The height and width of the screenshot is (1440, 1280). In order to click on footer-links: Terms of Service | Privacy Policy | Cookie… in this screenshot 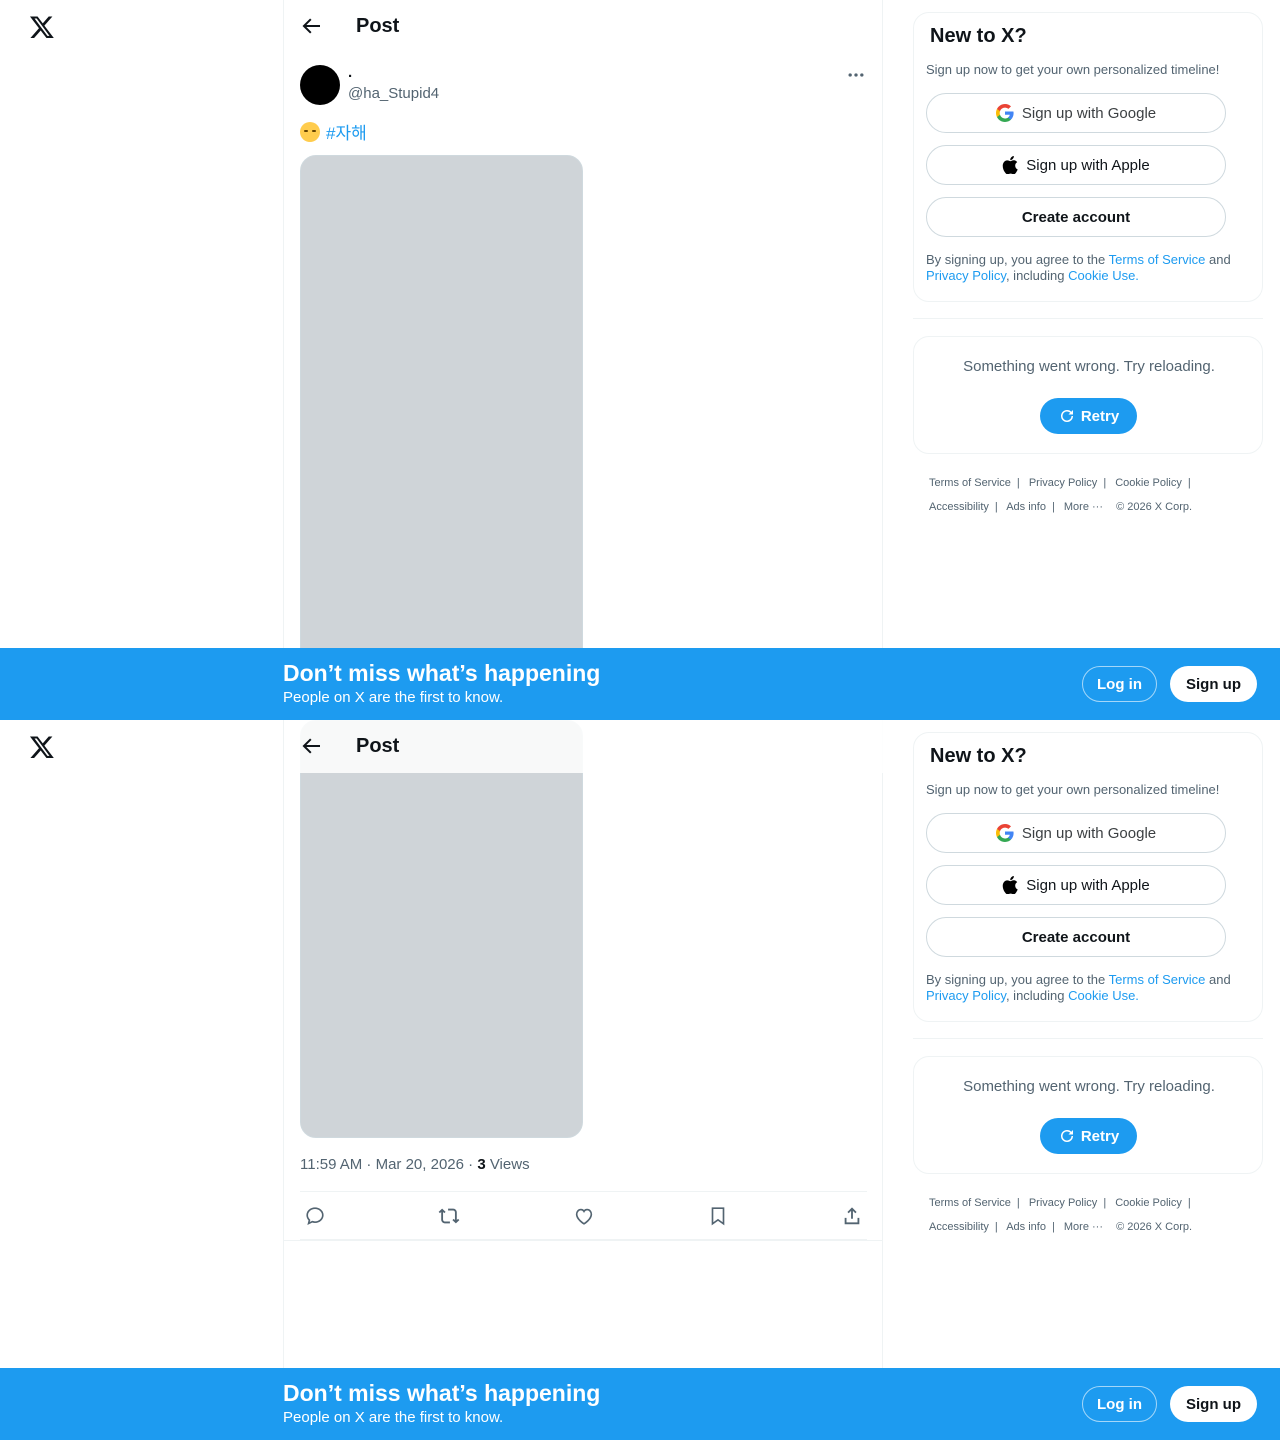, I will do `click(1061, 495)`.